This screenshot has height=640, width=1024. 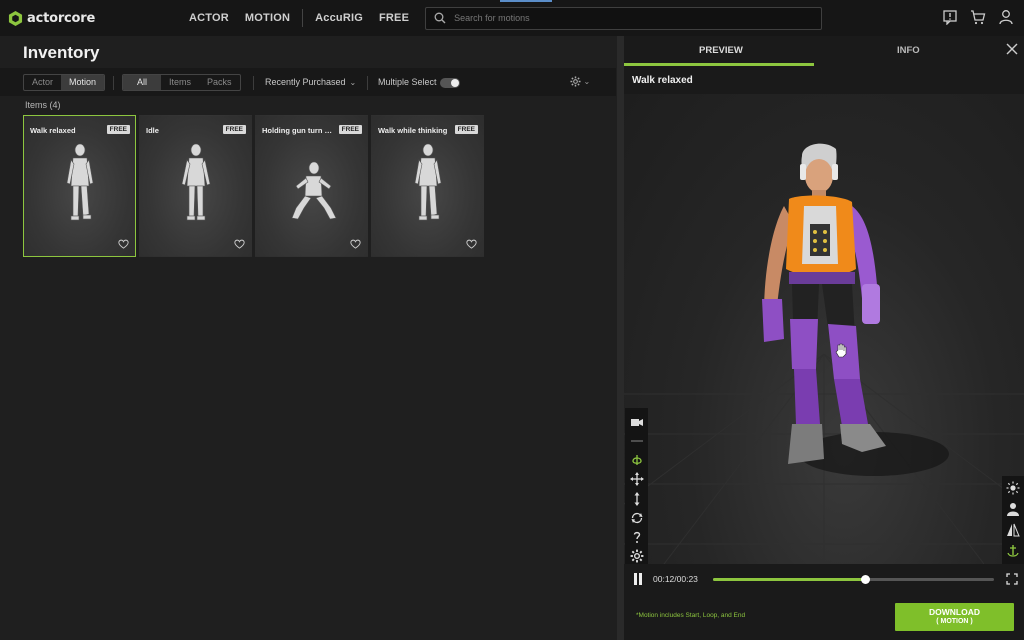 I want to click on cart-icon, so click(x=978, y=17).